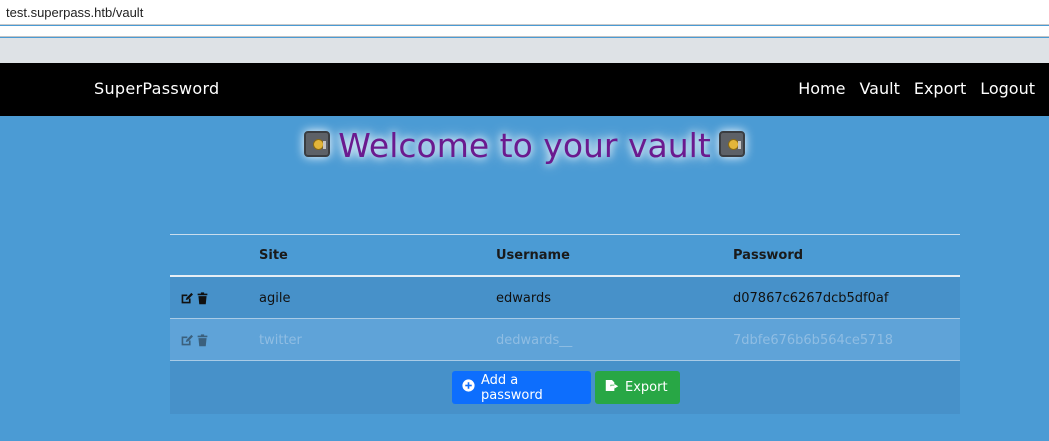  Describe the element at coordinates (524, 50) in the screenshot. I see `page-top-strip` at that location.